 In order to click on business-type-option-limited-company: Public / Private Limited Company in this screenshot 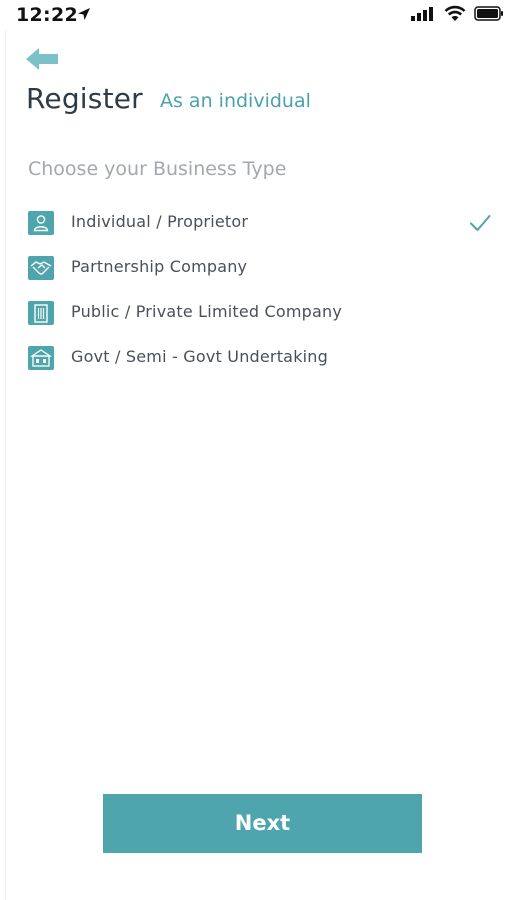, I will do `click(253, 315)`.